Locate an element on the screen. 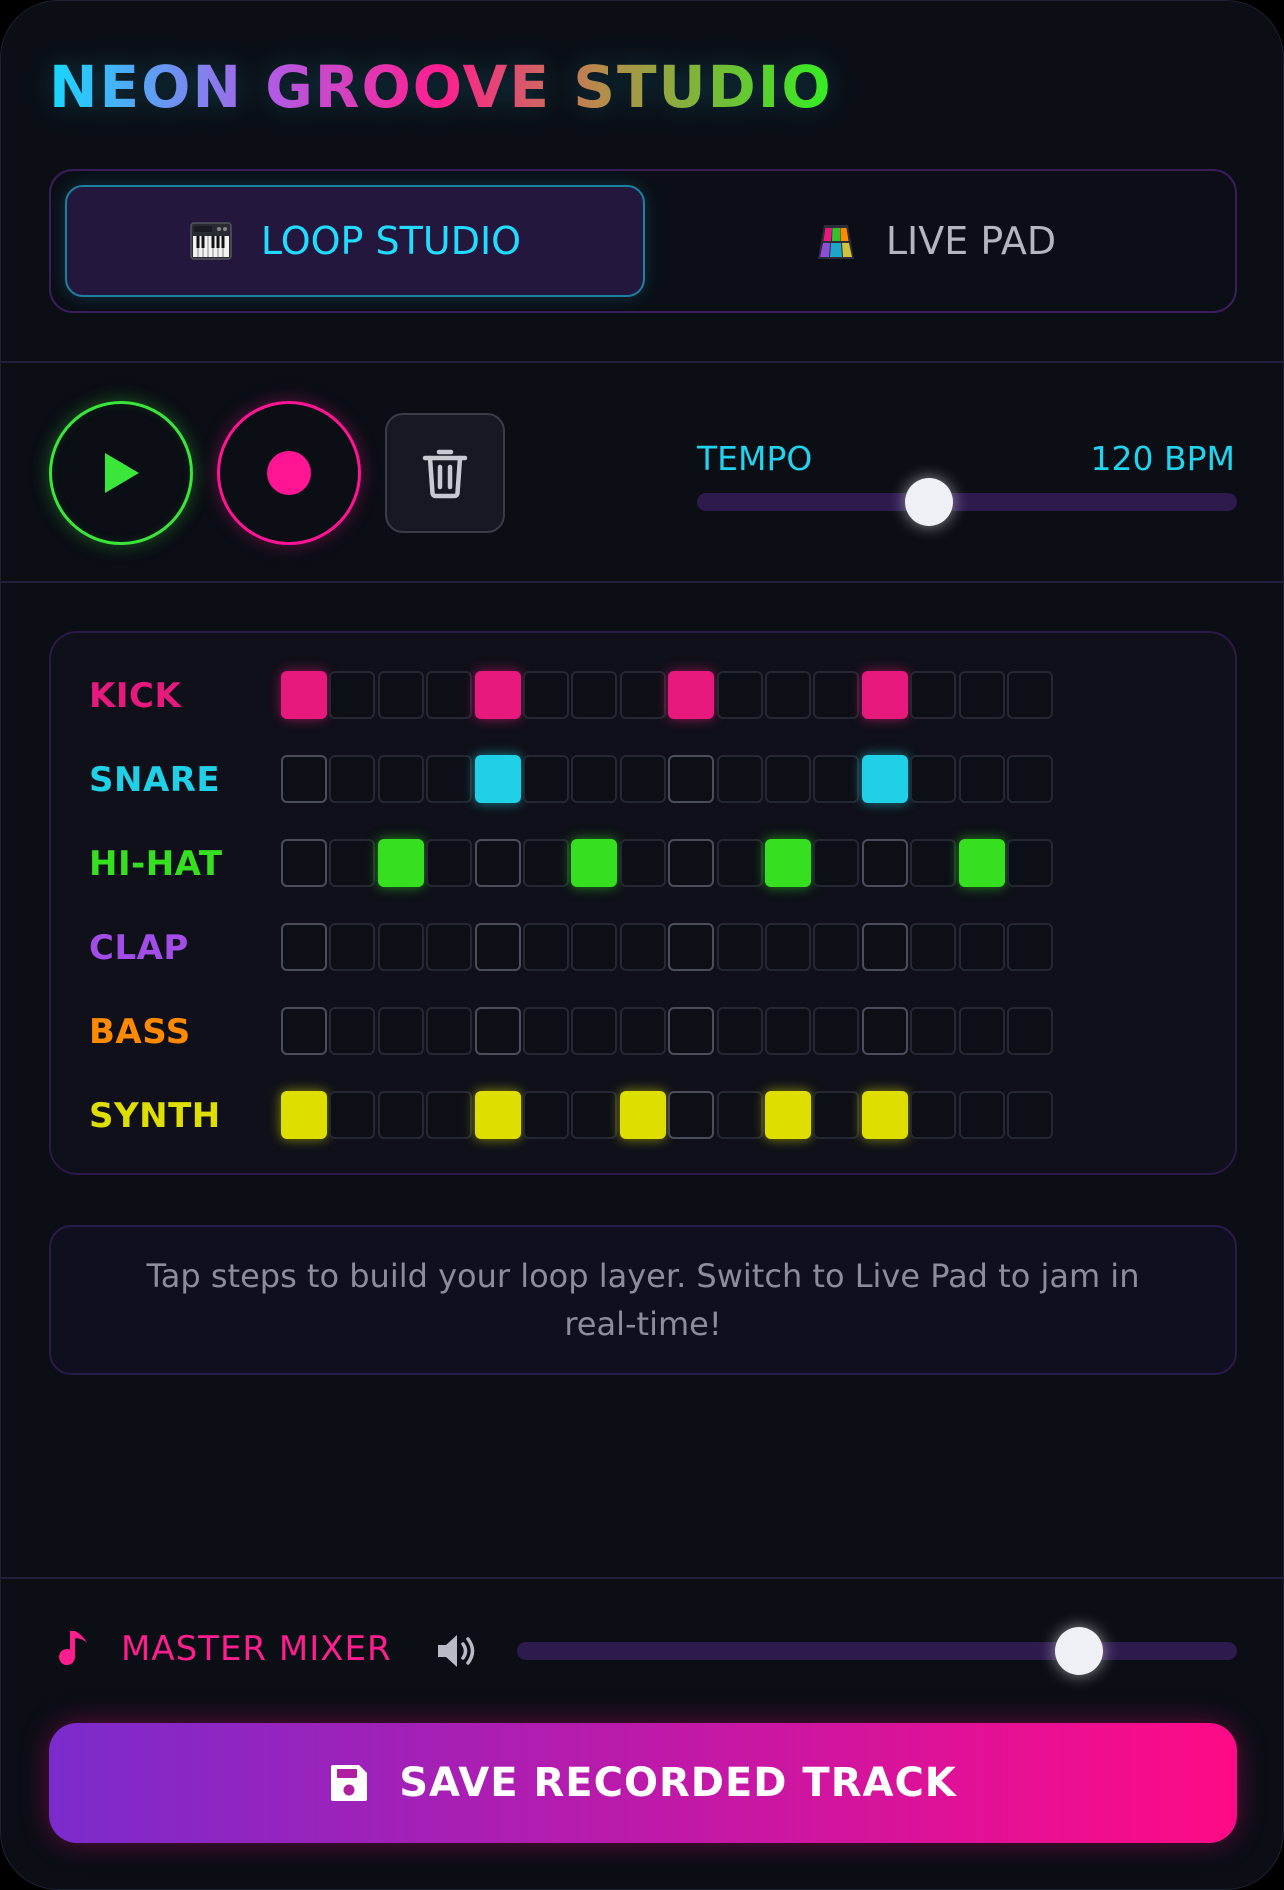 This screenshot has width=1284, height=1890. save-track-button: SAVE RECORDED TRACK is located at coordinates (643, 1783).